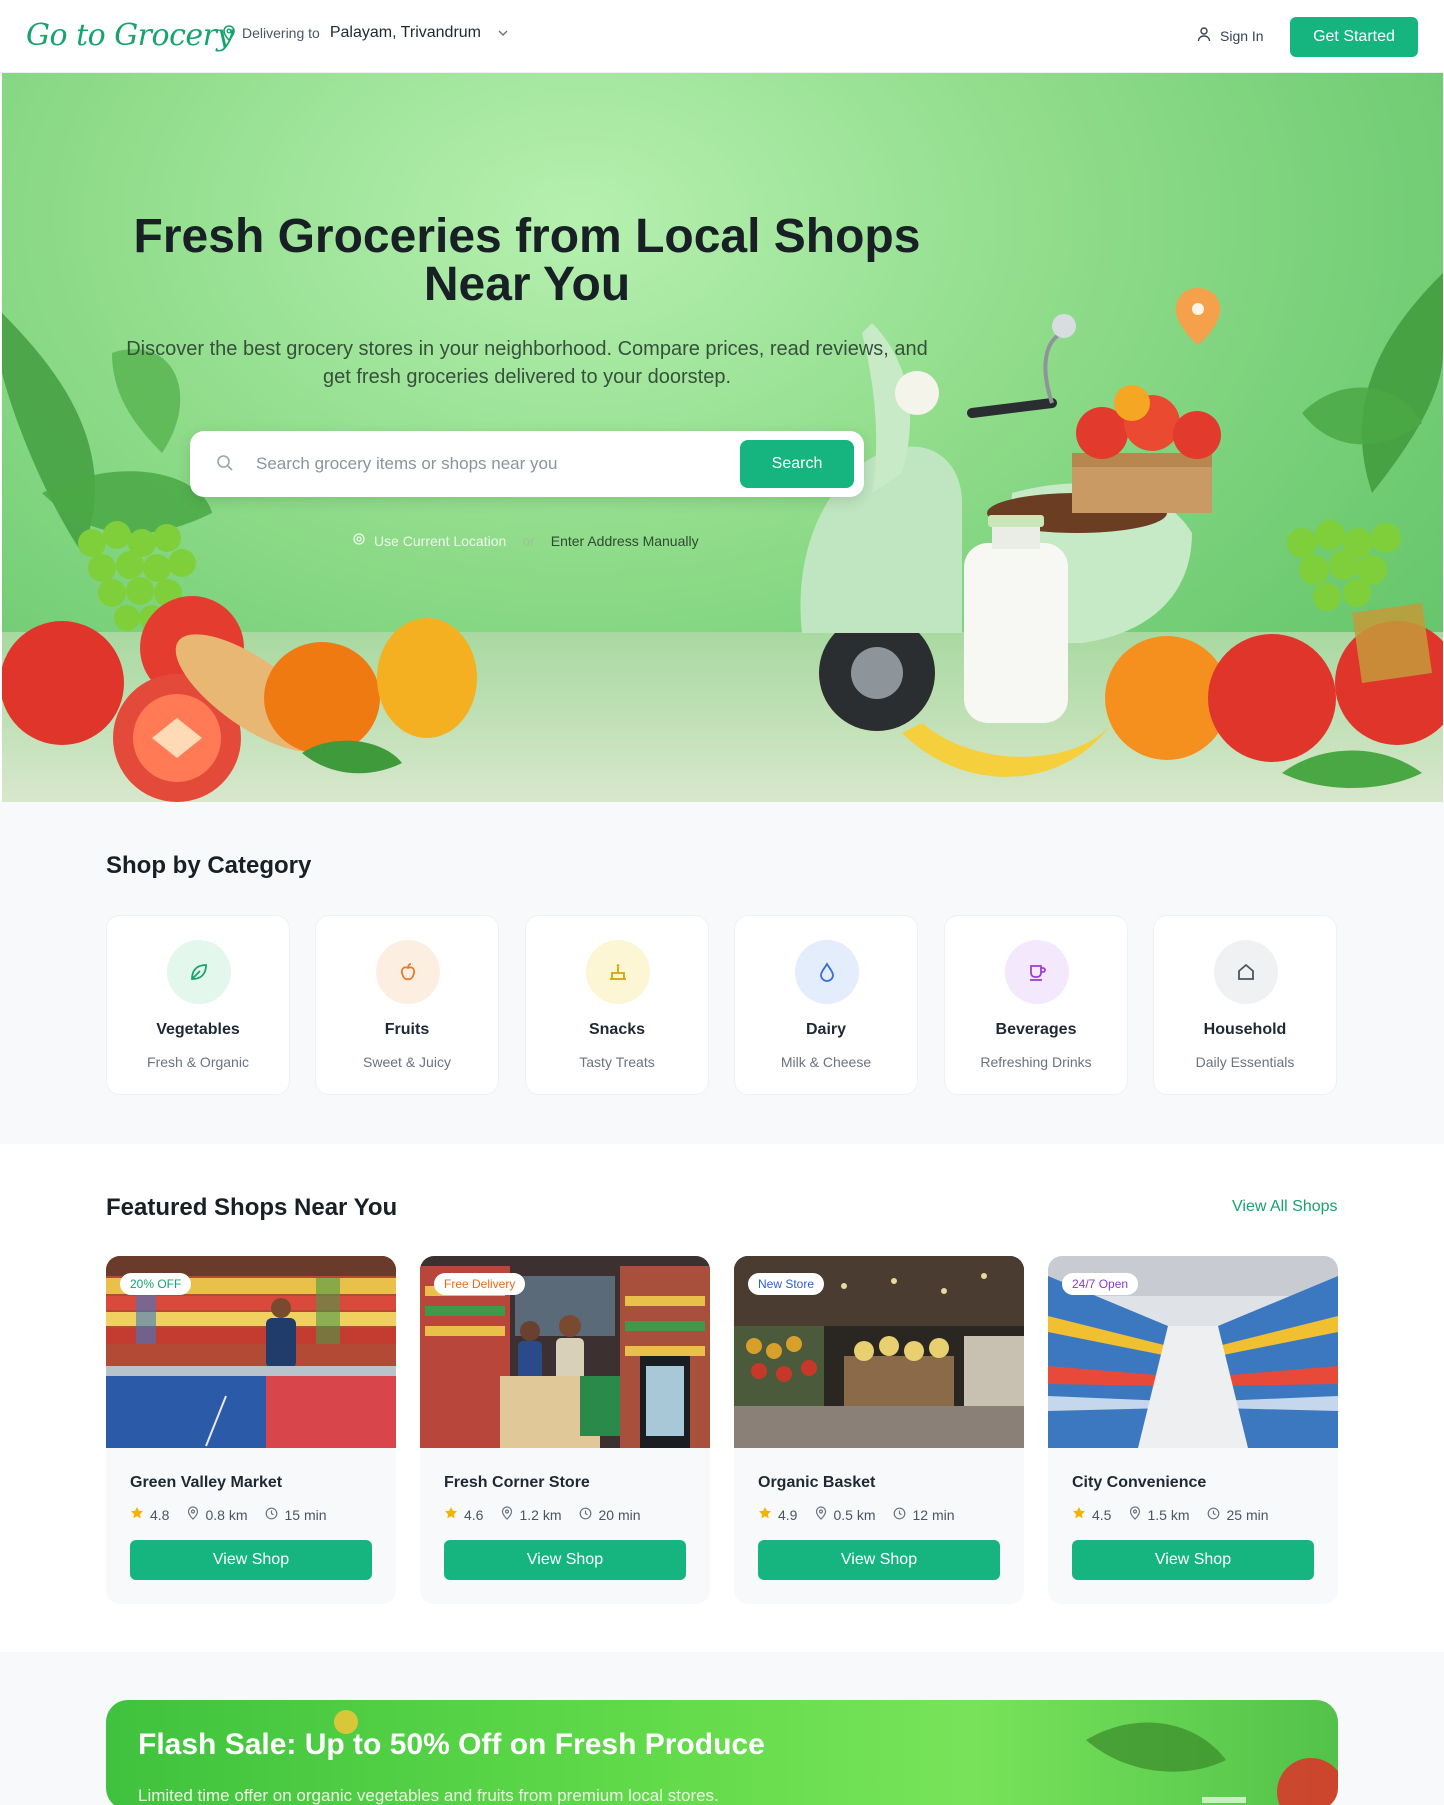 This screenshot has height=1805, width=1444. Describe the element at coordinates (405, 33) in the screenshot. I see `delivery-location: Palayam, Trivandrum` at that location.